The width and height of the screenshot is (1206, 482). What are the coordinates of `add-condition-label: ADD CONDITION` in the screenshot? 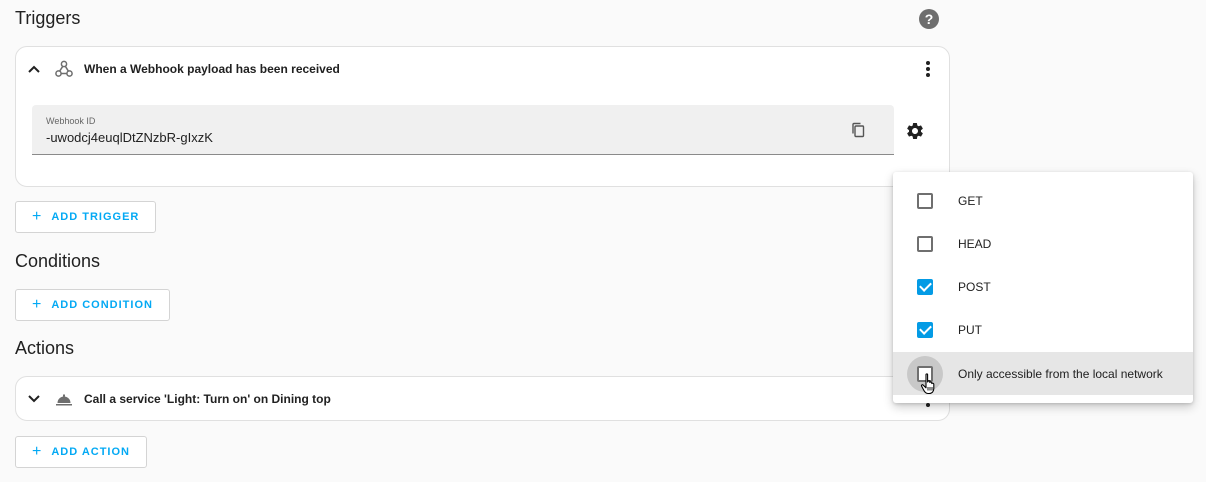 It's located at (102, 305).